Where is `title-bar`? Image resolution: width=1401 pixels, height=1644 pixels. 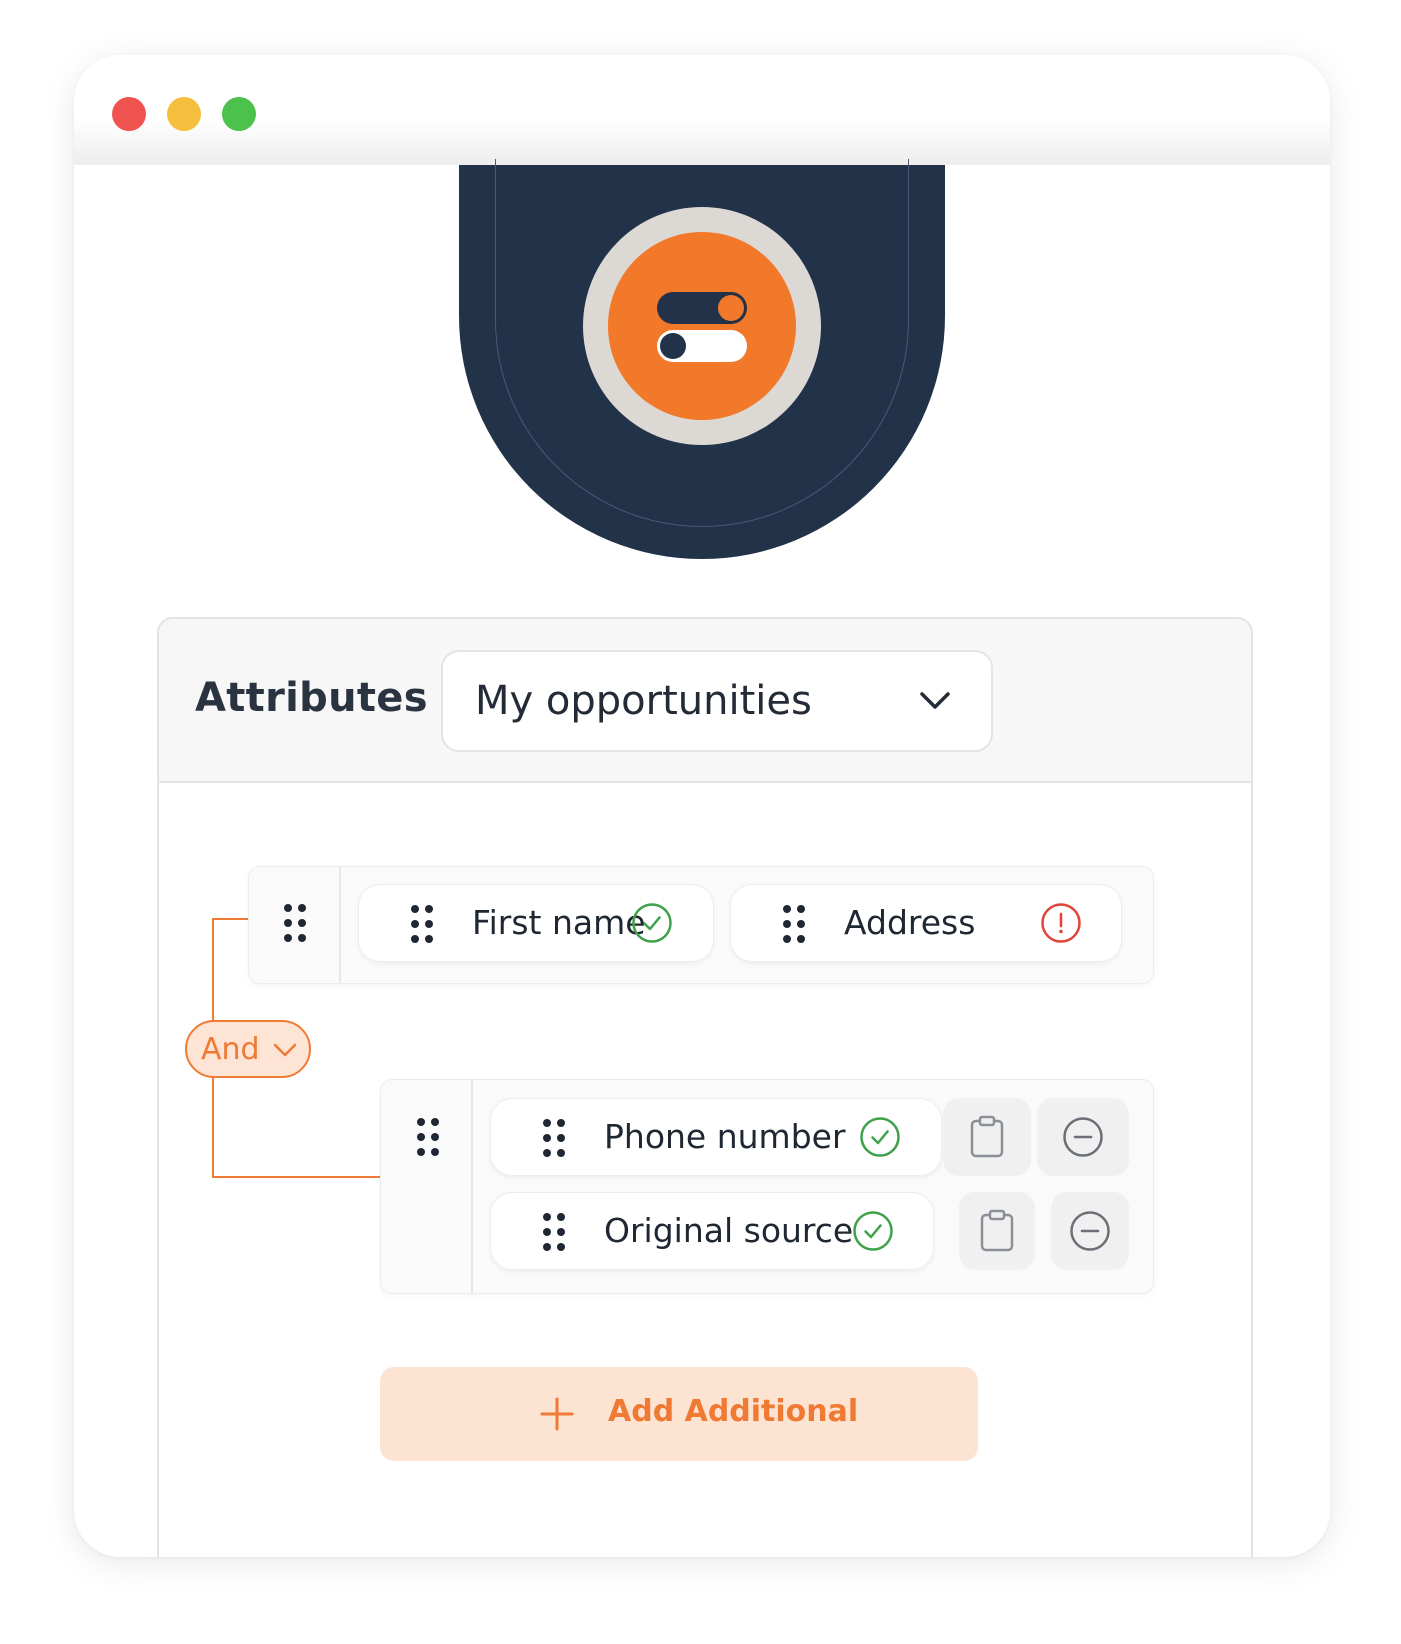
title-bar is located at coordinates (702, 110).